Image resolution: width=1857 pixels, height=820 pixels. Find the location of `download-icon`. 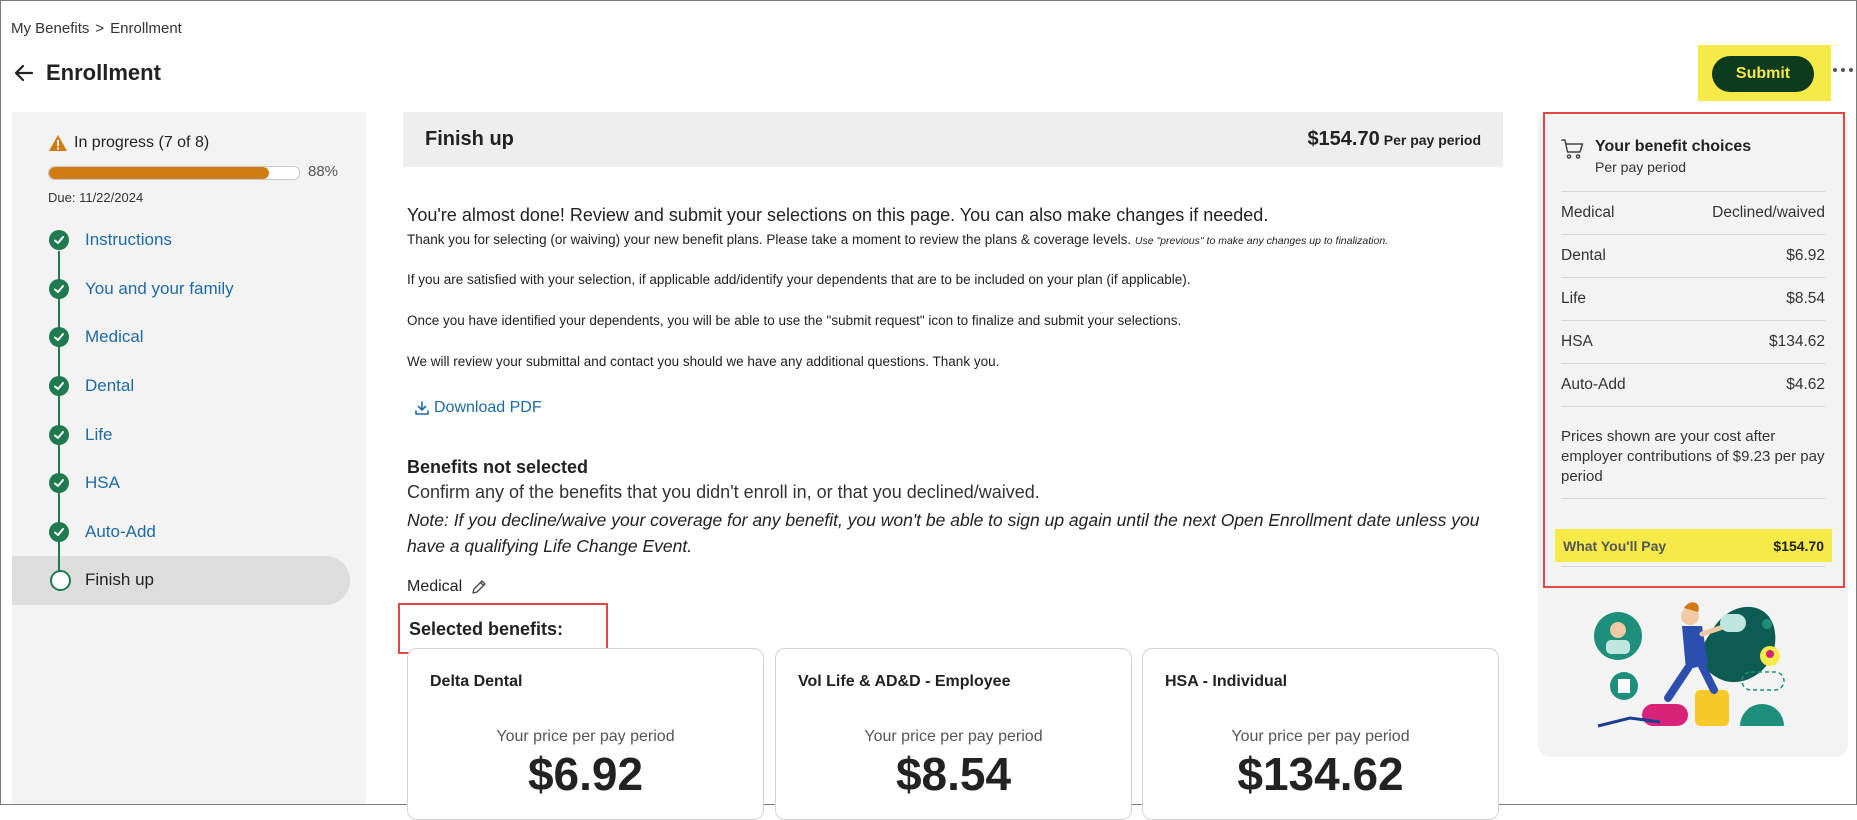

download-icon is located at coordinates (422, 408).